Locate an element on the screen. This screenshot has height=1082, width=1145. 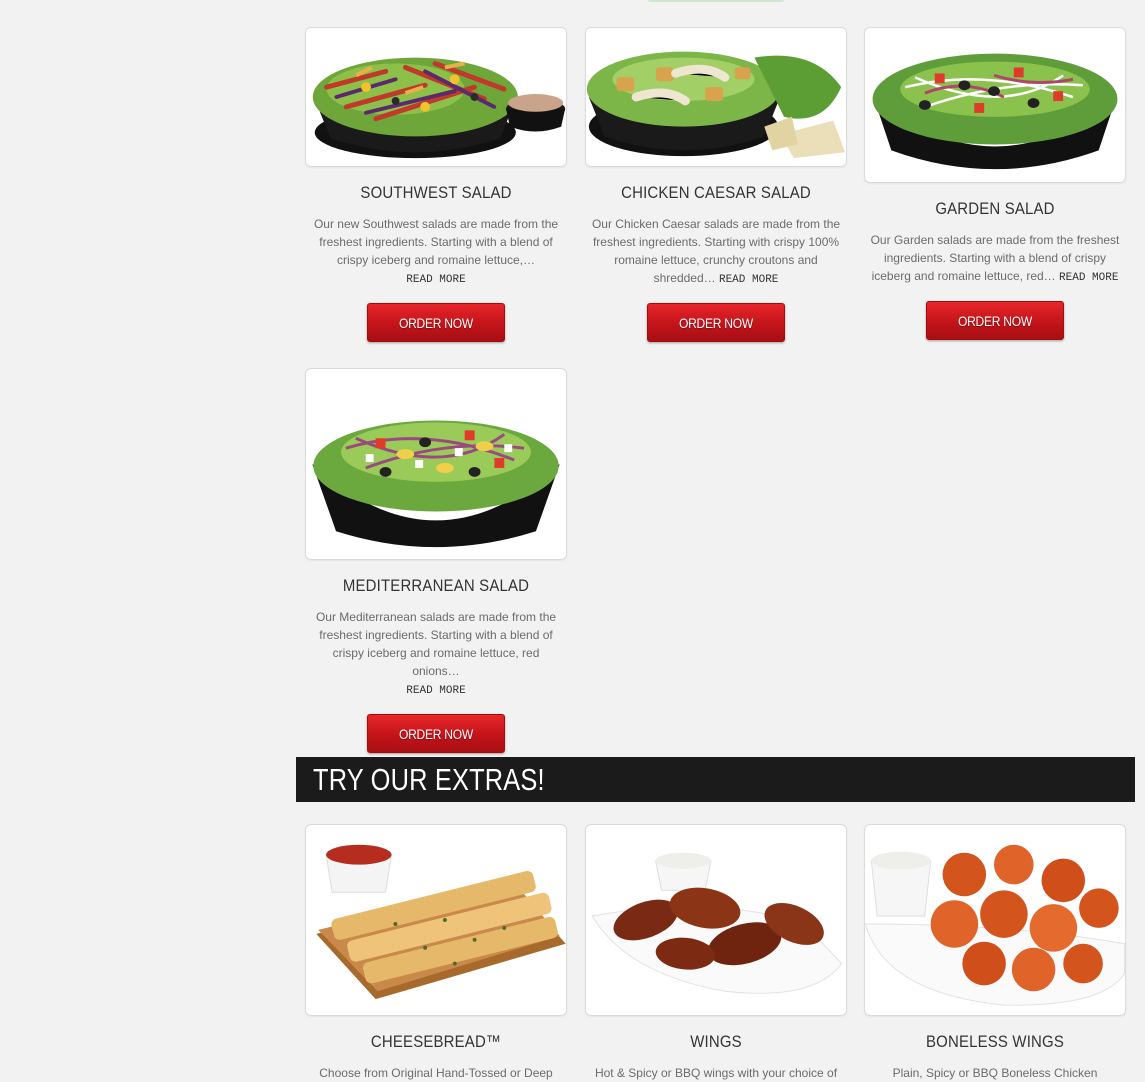
wings-title: Wings is located at coordinates (716, 1041).